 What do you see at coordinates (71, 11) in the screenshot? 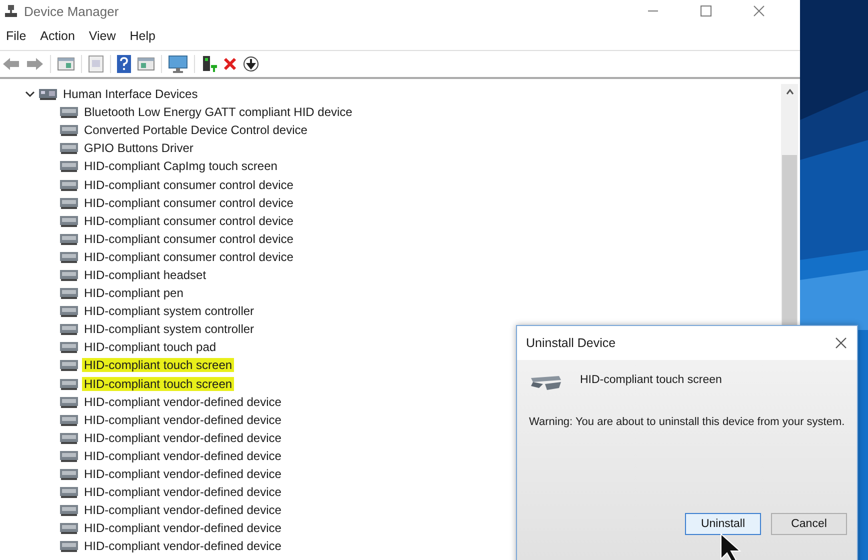
I see `window-title: Device Manager` at bounding box center [71, 11].